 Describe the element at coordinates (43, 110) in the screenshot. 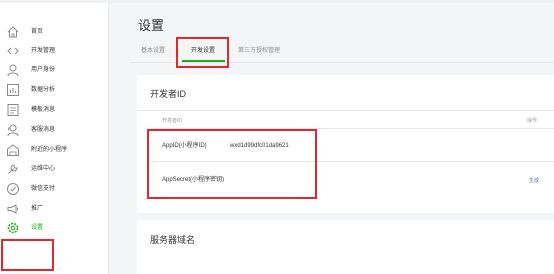

I see `sidebar-item-label: 模板消息` at that location.